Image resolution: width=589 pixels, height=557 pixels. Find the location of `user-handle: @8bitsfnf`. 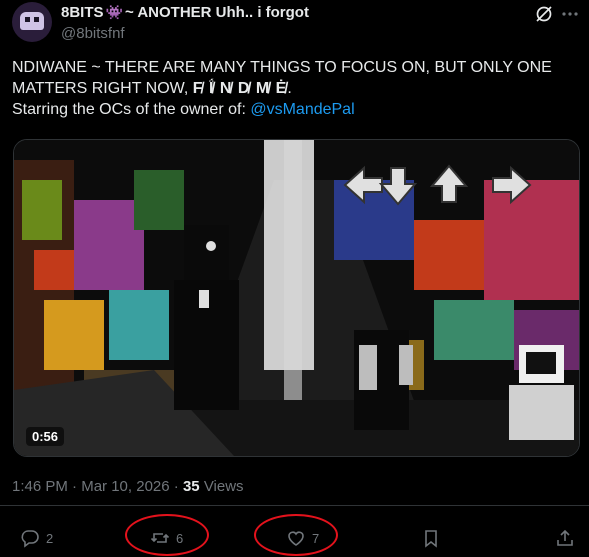

user-handle: @8bitsfnf is located at coordinates (93, 33).